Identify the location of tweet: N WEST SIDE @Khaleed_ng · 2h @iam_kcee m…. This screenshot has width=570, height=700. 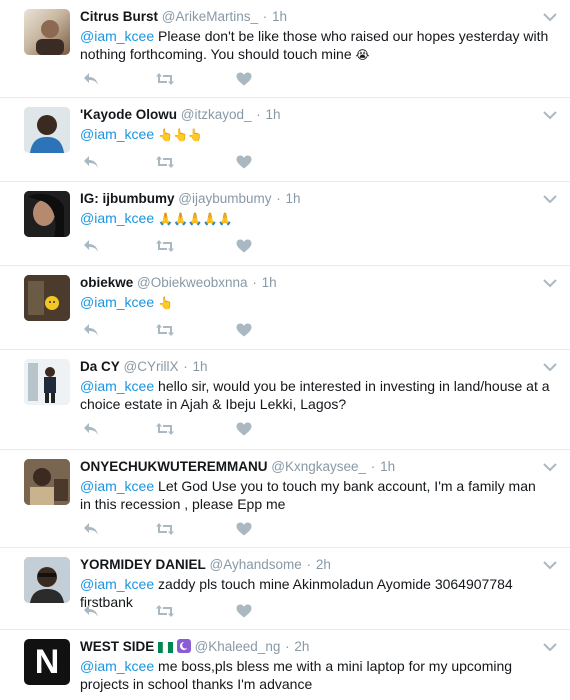
(285, 665).